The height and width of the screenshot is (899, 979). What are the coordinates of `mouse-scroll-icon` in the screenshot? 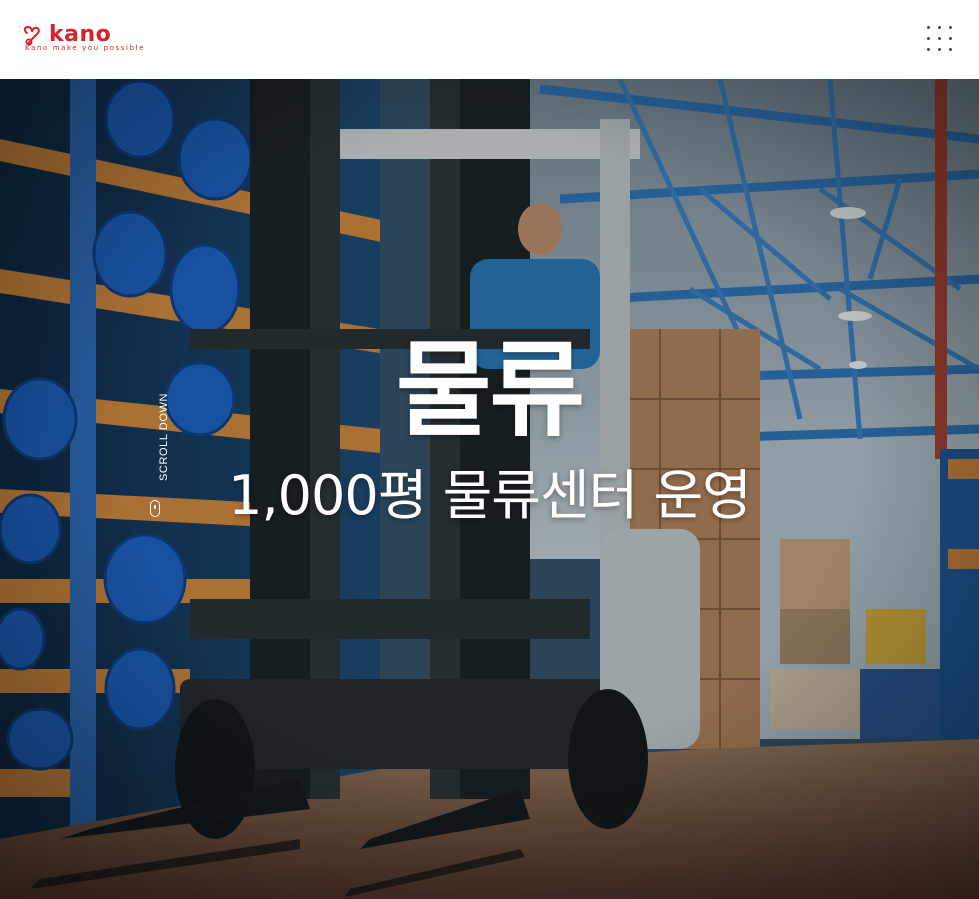 It's located at (155, 508).